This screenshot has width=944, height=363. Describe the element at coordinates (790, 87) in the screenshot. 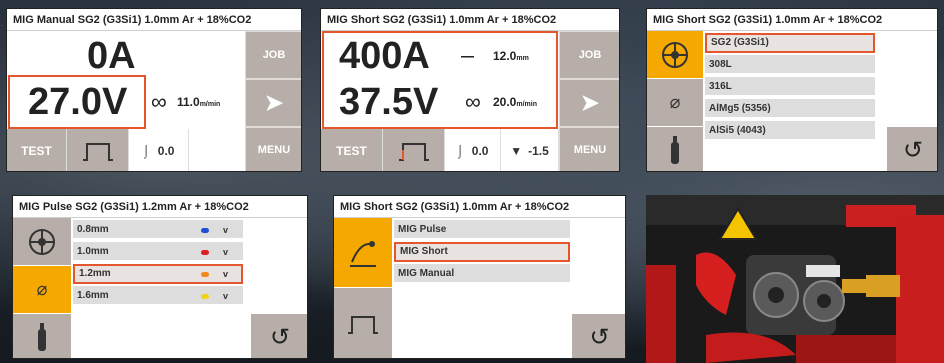

I see `list-item: 316L` at that location.